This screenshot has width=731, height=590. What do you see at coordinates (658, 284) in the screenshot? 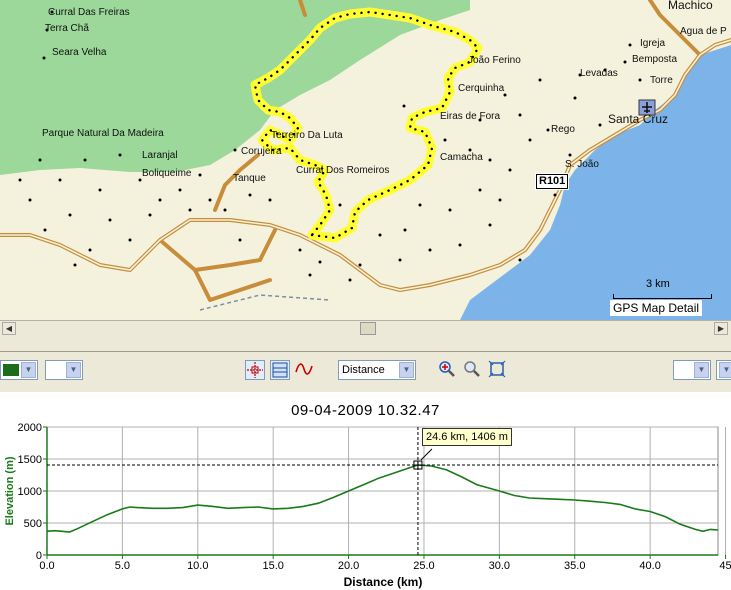
I see `scale-label: 3 km` at bounding box center [658, 284].